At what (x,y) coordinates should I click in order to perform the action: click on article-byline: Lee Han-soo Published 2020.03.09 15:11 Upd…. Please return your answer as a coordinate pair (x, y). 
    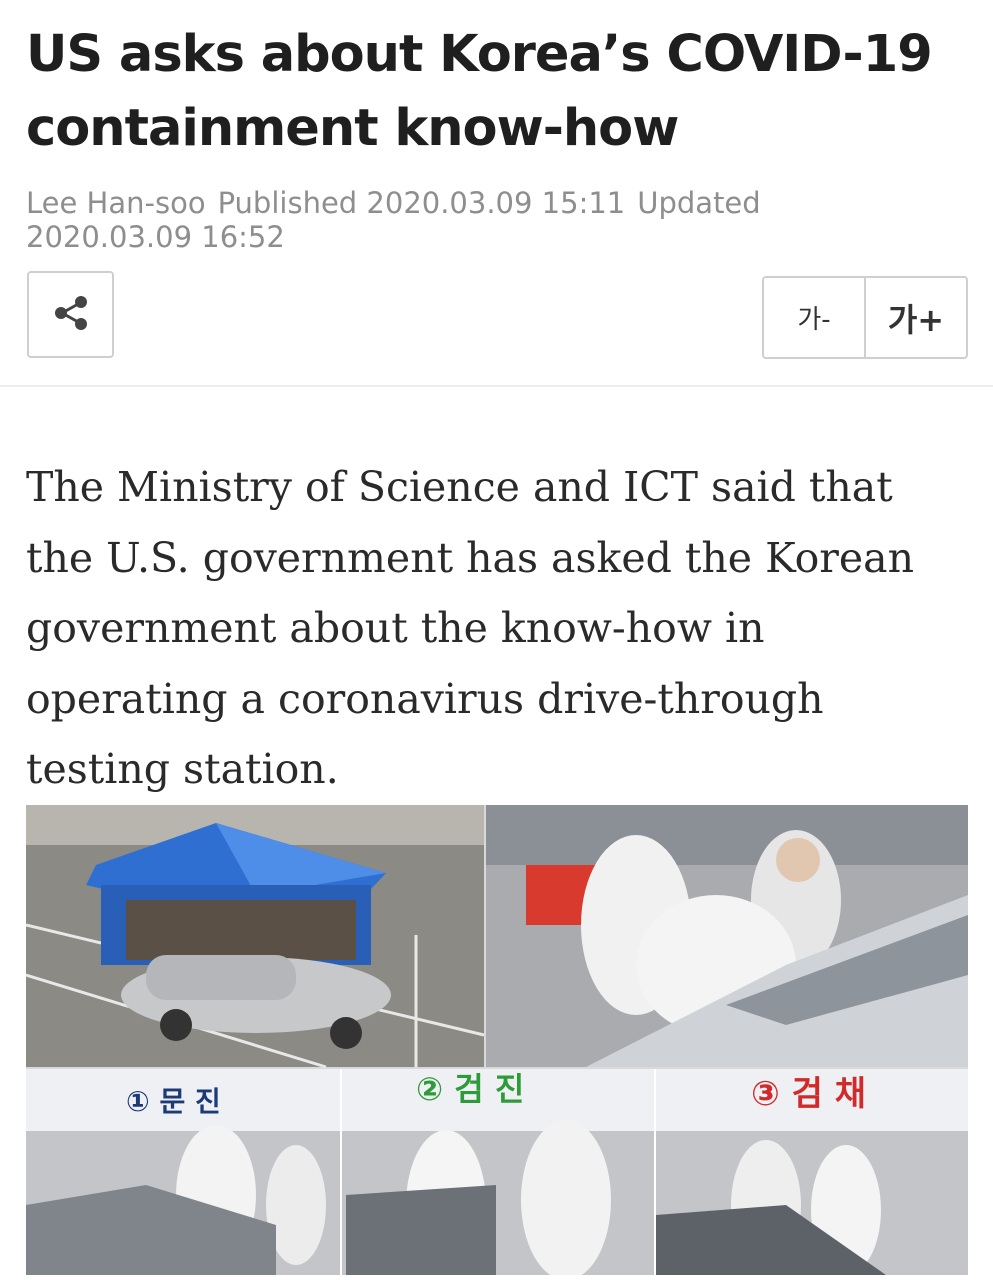
    Looking at the image, I should click on (476, 220).